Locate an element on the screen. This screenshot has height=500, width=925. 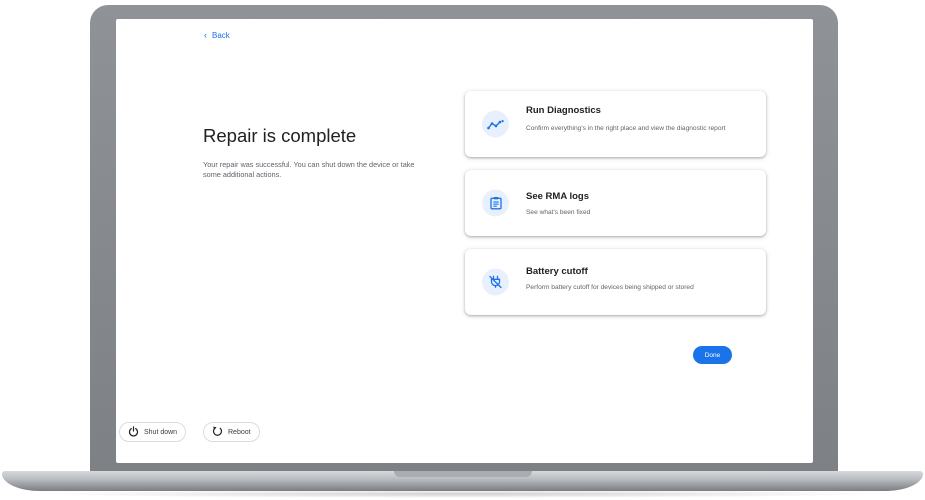
clipboard-icon is located at coordinates (495, 203).